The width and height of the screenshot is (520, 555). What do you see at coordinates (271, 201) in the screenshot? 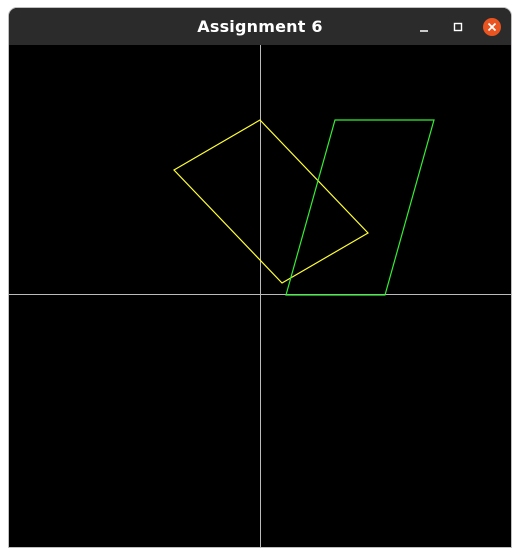
I see `yellow-quadrilateral` at bounding box center [271, 201].